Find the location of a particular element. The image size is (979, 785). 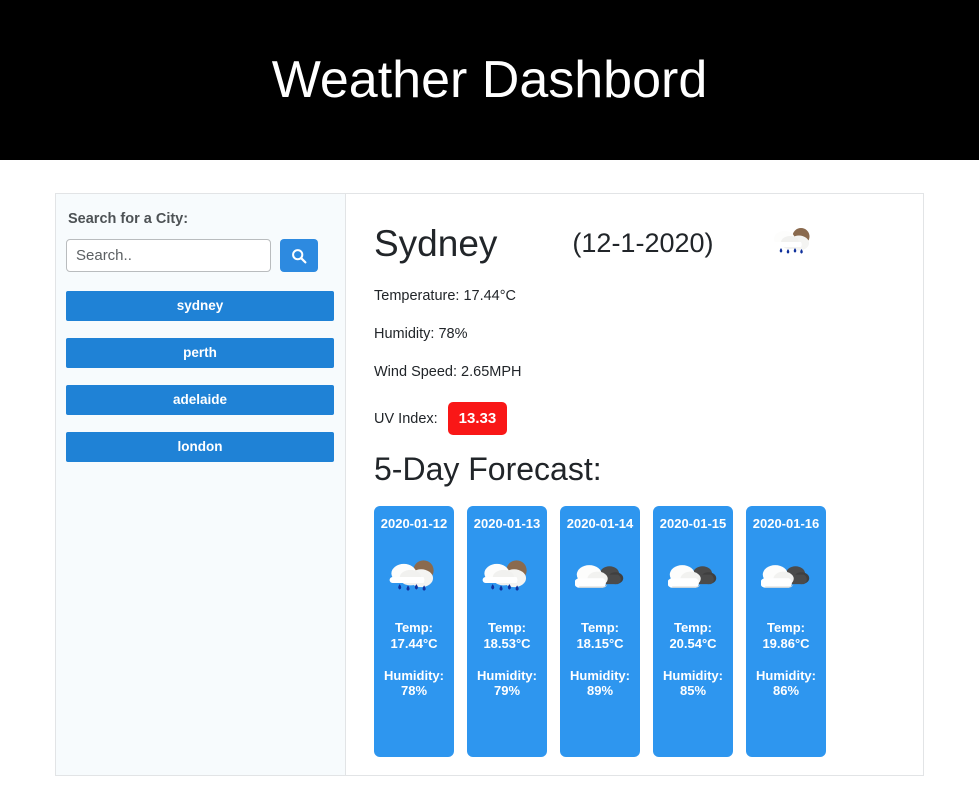

uv-index-label: UV Index: is located at coordinates (406, 418).